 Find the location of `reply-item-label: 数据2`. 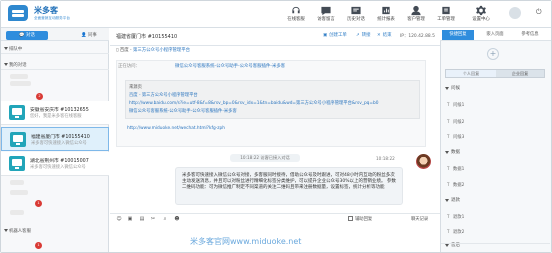

reply-item-label: 数据2 is located at coordinates (459, 185).